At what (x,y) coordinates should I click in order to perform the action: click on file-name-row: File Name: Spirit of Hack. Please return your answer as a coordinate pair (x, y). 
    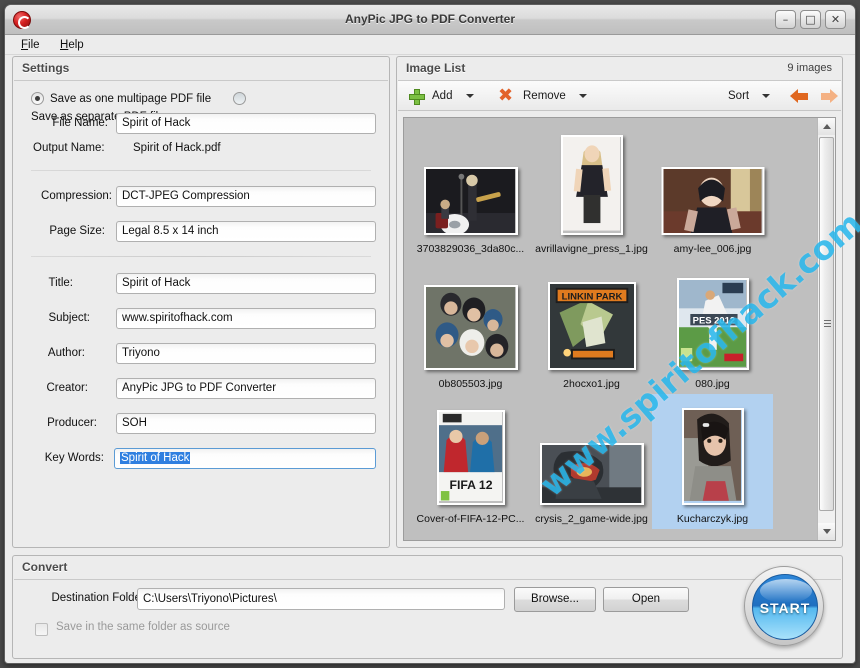
    Looking at the image, I should click on (201, 124).